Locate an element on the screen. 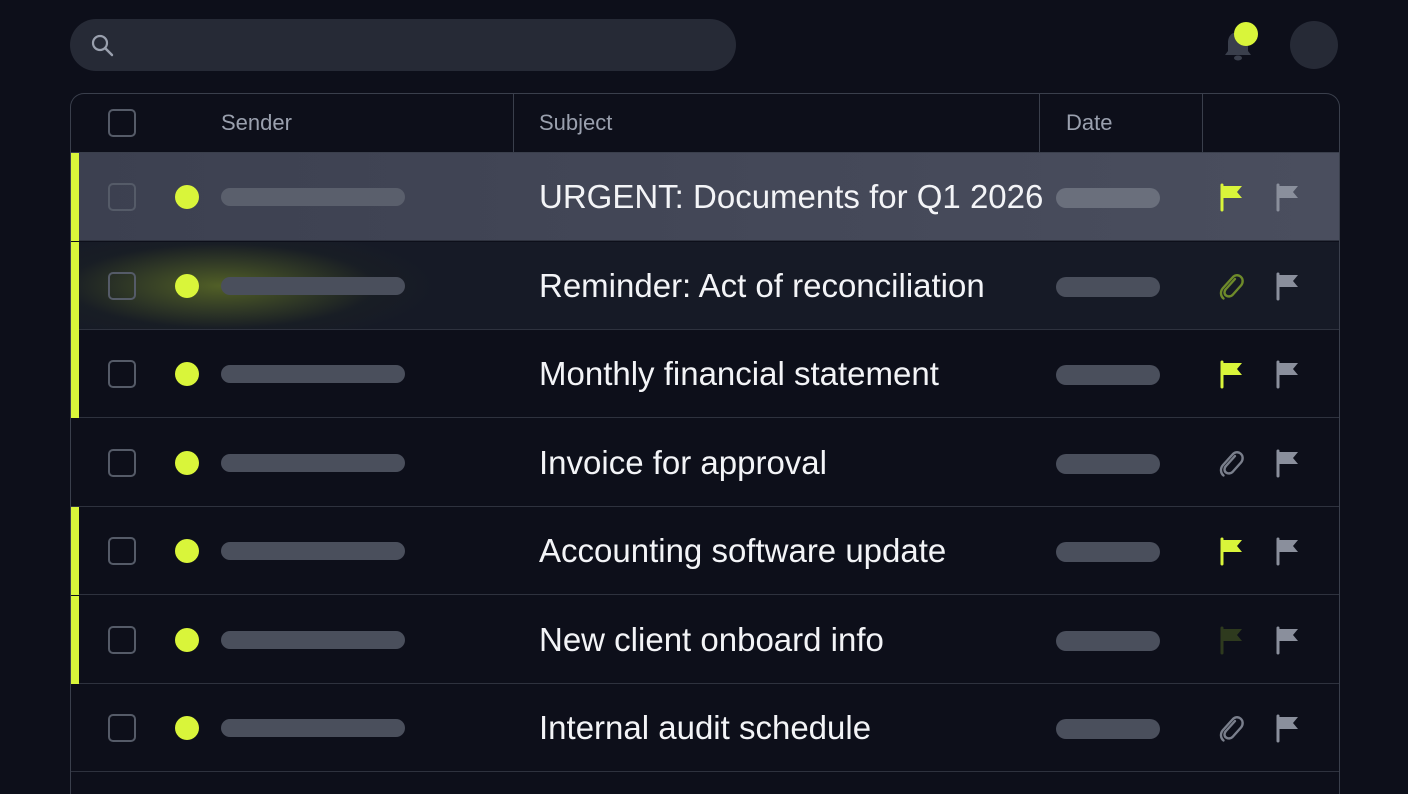  table-row: Accounting software update is located at coordinates (705, 551).